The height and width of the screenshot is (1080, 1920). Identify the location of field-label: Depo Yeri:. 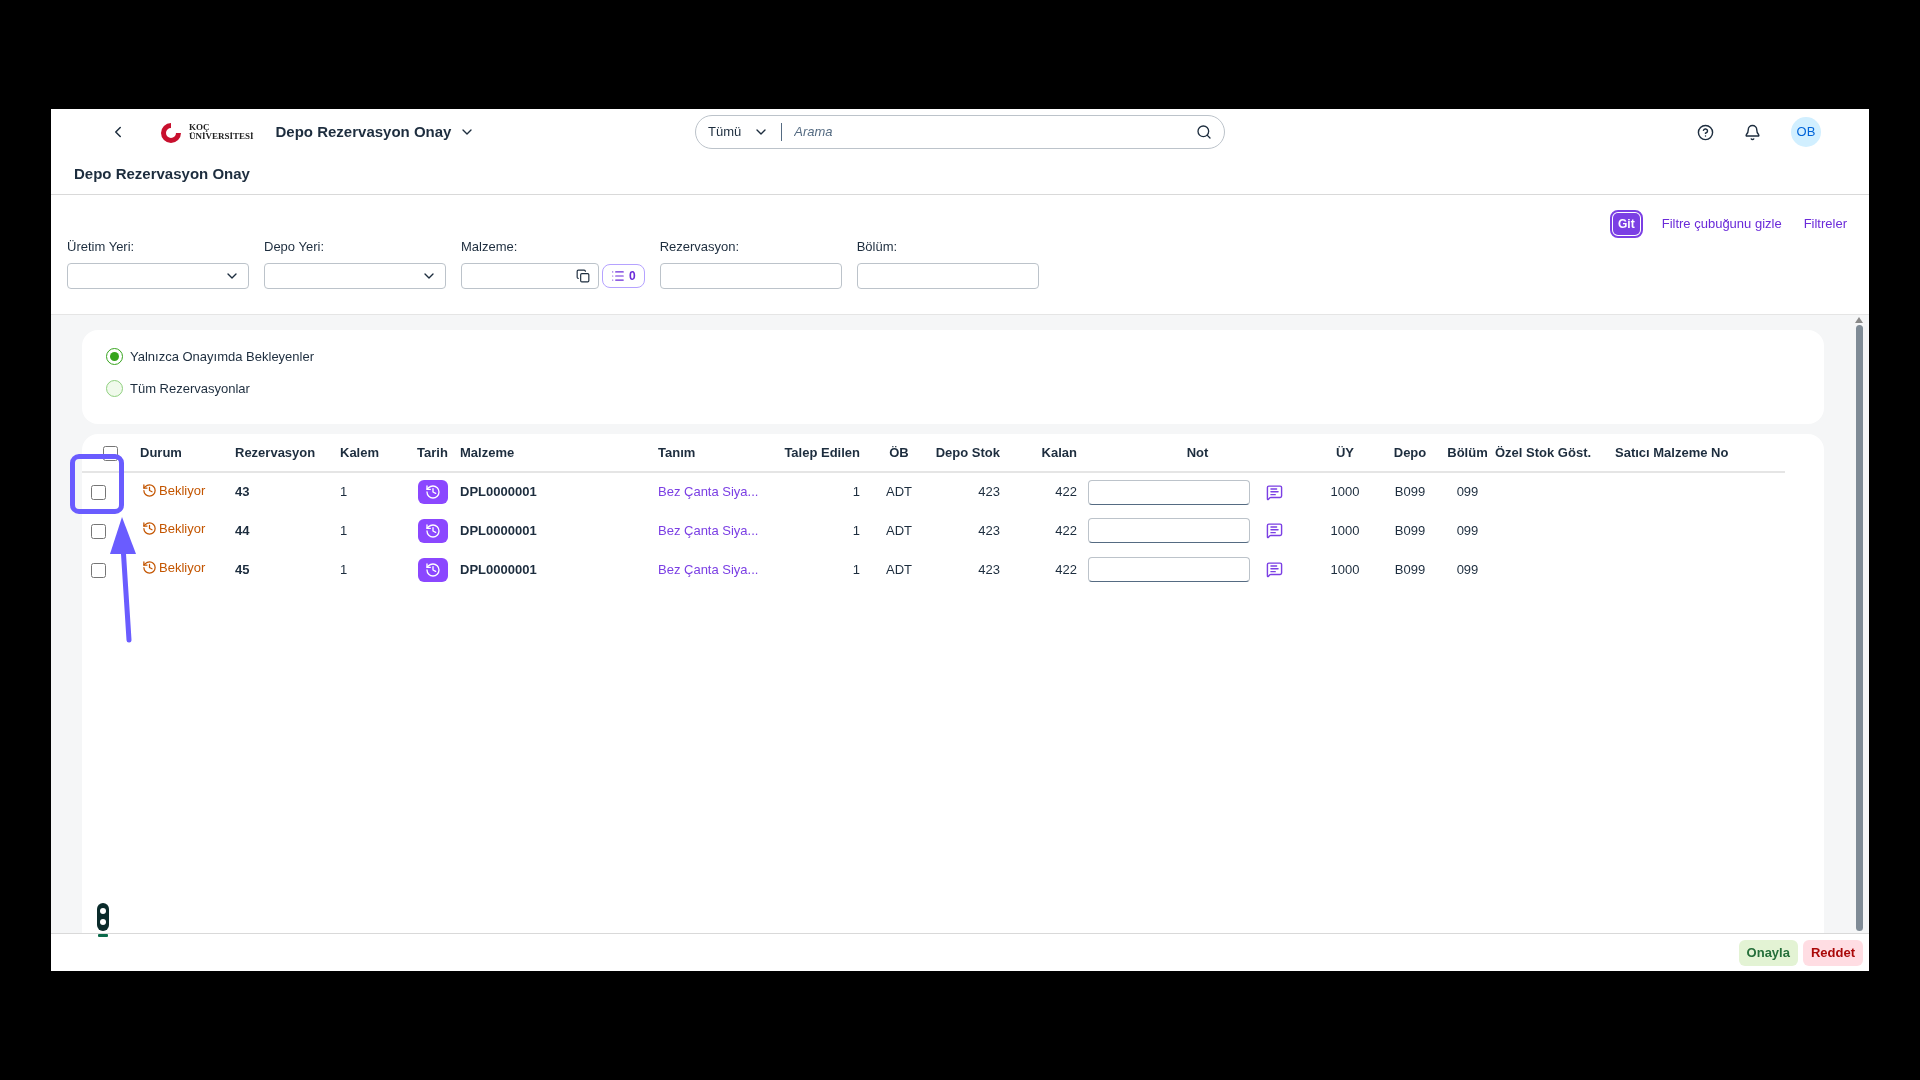
(294, 247).